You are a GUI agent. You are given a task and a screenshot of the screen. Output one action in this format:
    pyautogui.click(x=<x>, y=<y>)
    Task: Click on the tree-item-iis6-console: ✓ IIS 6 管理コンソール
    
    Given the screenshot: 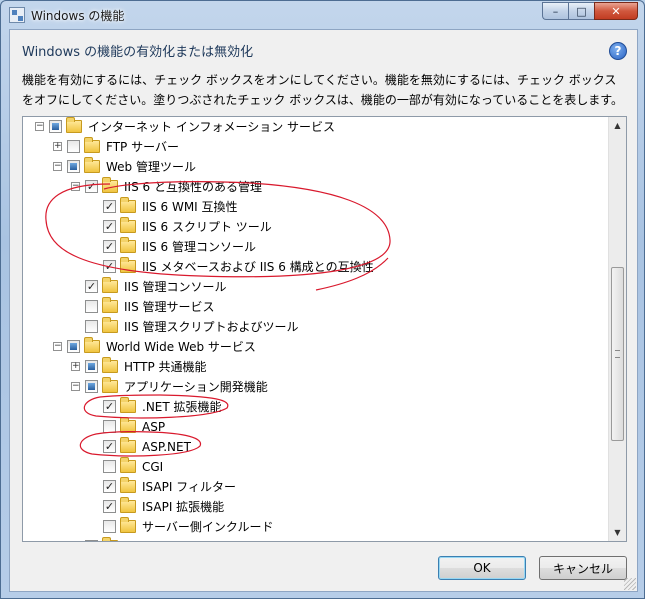 What is the action you would take?
    pyautogui.click(x=315, y=247)
    